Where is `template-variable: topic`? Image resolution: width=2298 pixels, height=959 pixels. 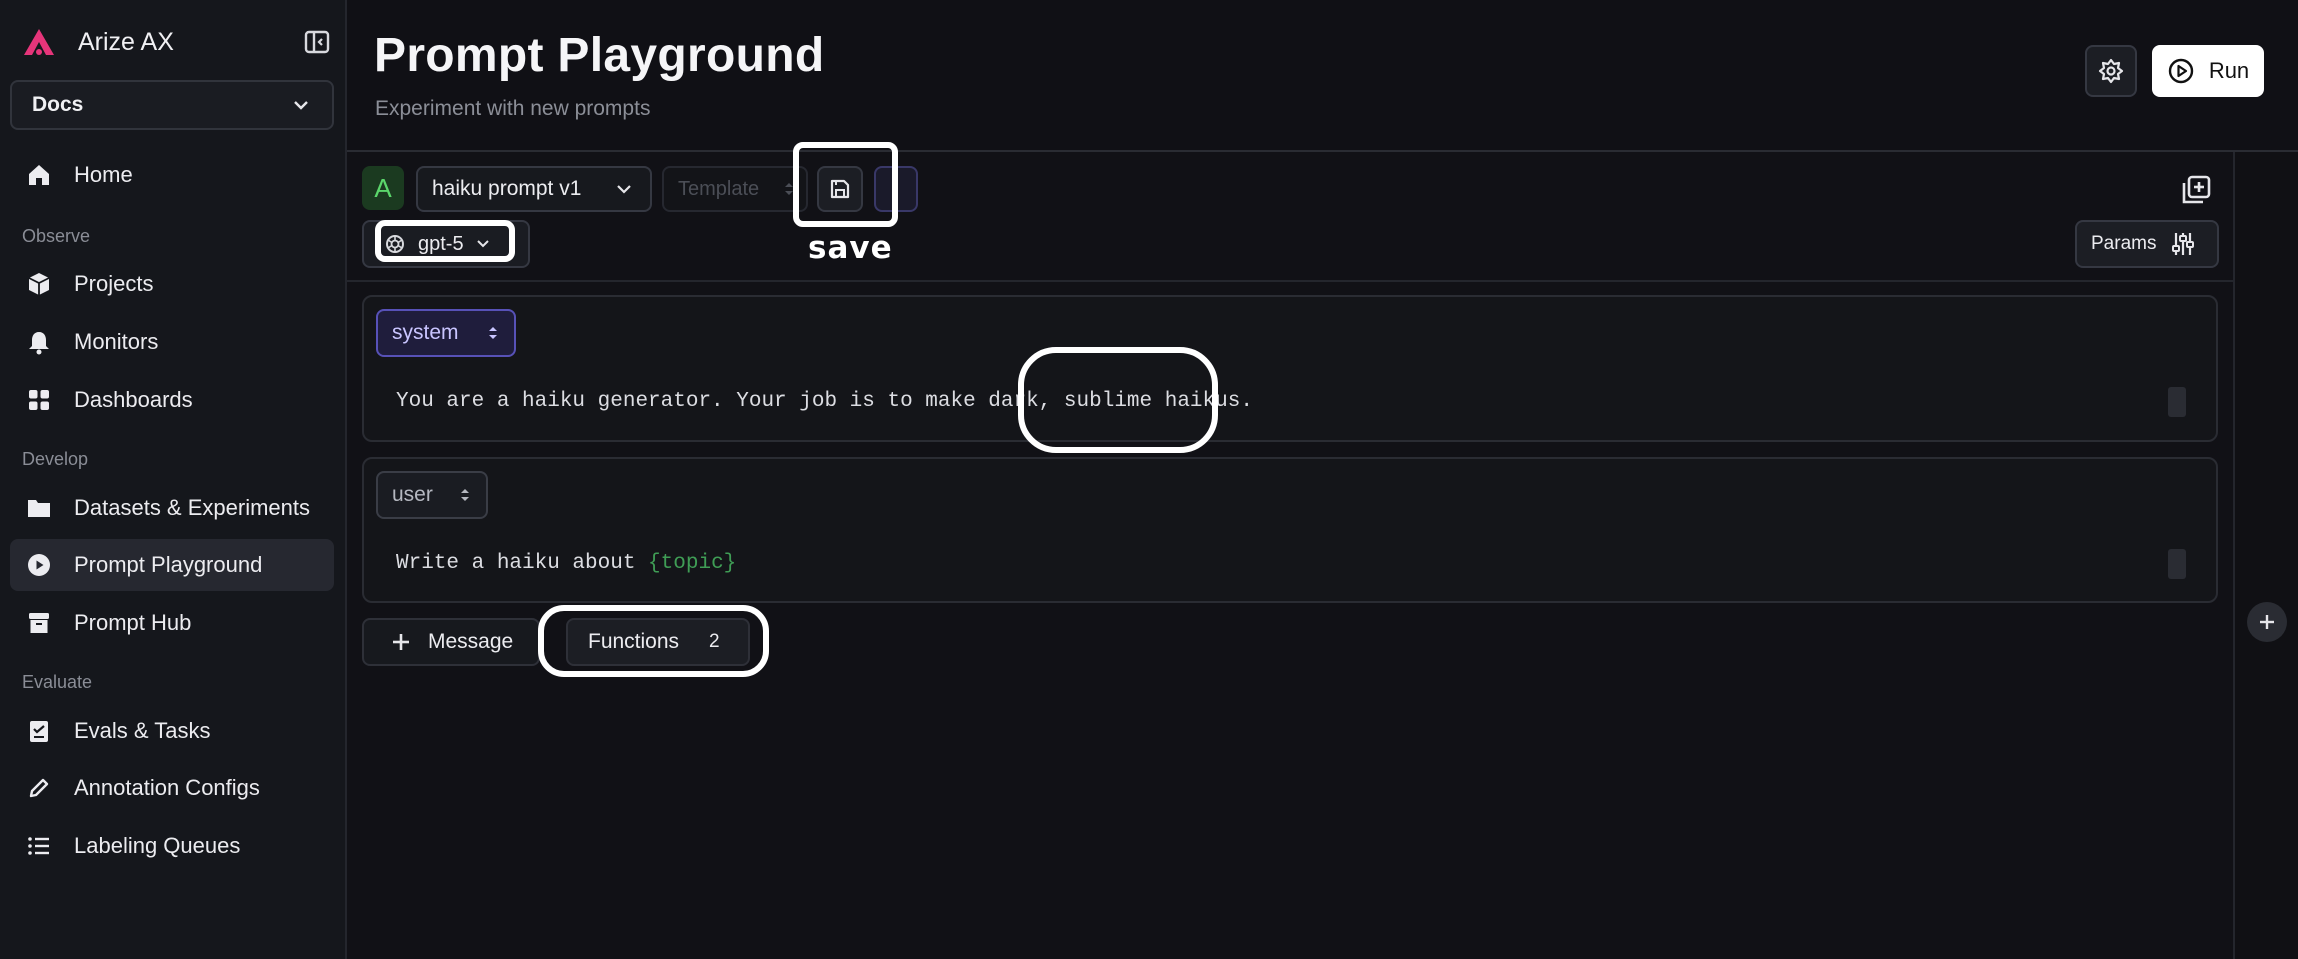 template-variable: topic is located at coordinates (692, 563).